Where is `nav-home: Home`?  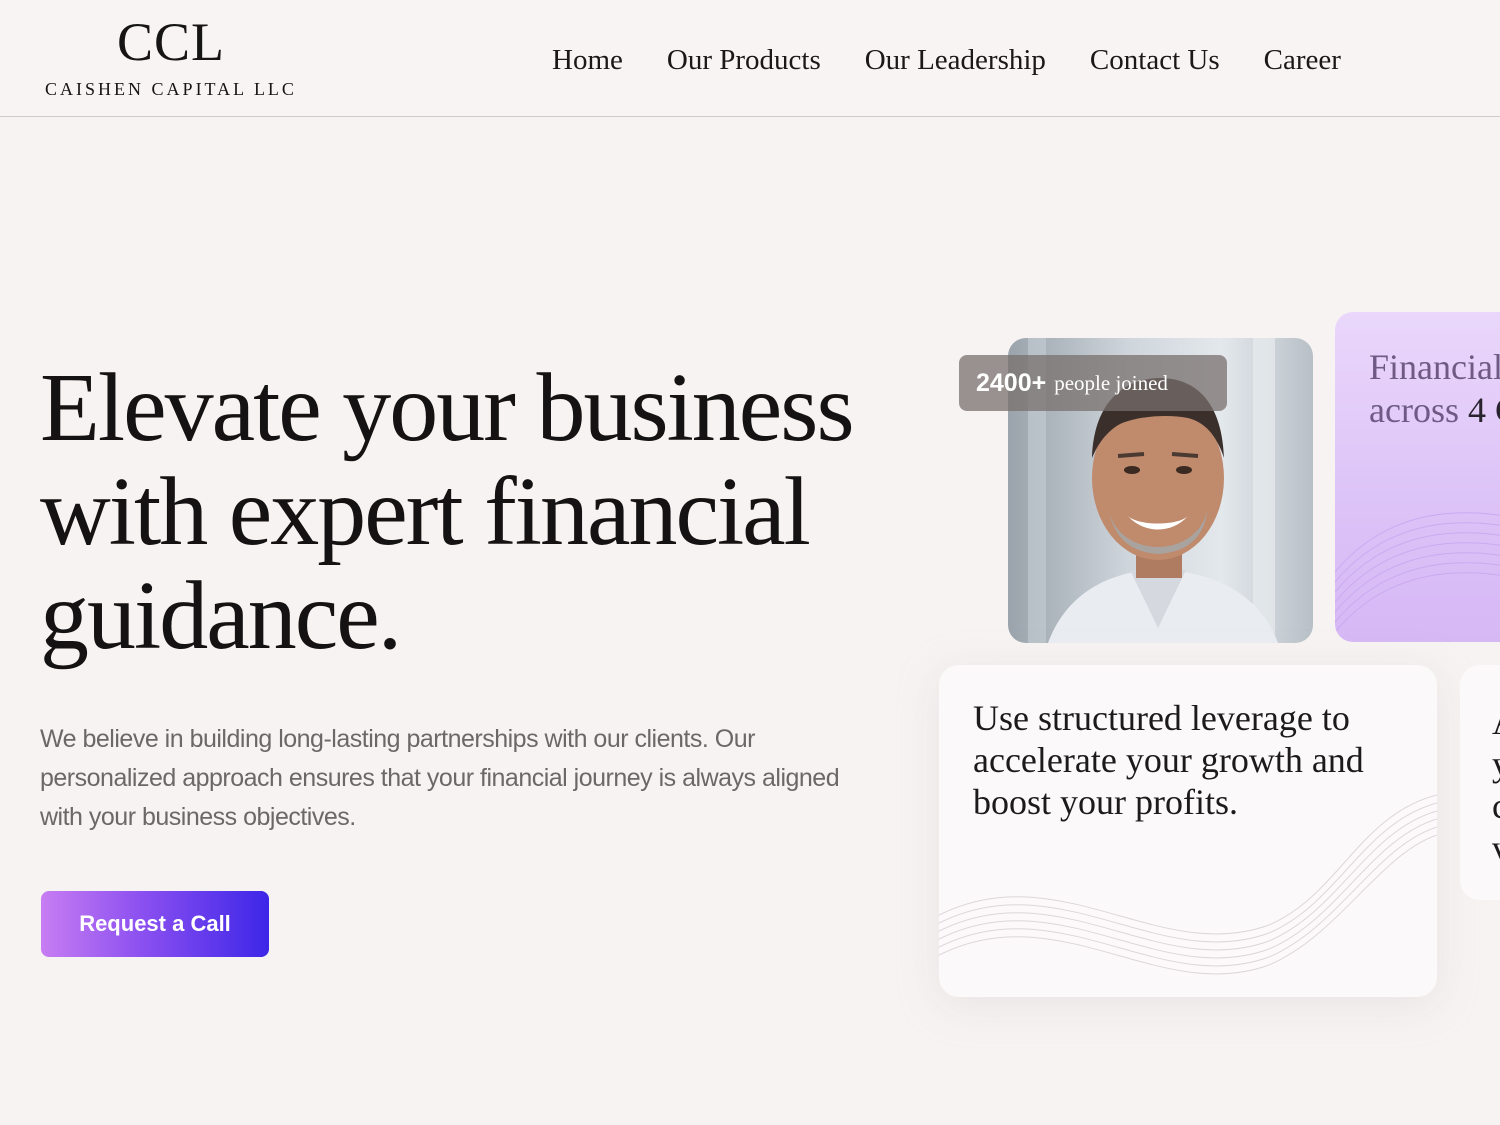
nav-home: Home is located at coordinates (587, 60).